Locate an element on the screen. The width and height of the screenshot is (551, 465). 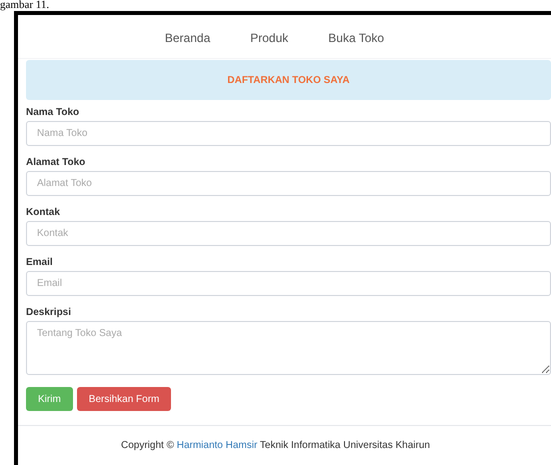
input-field: Email is located at coordinates (288, 283).